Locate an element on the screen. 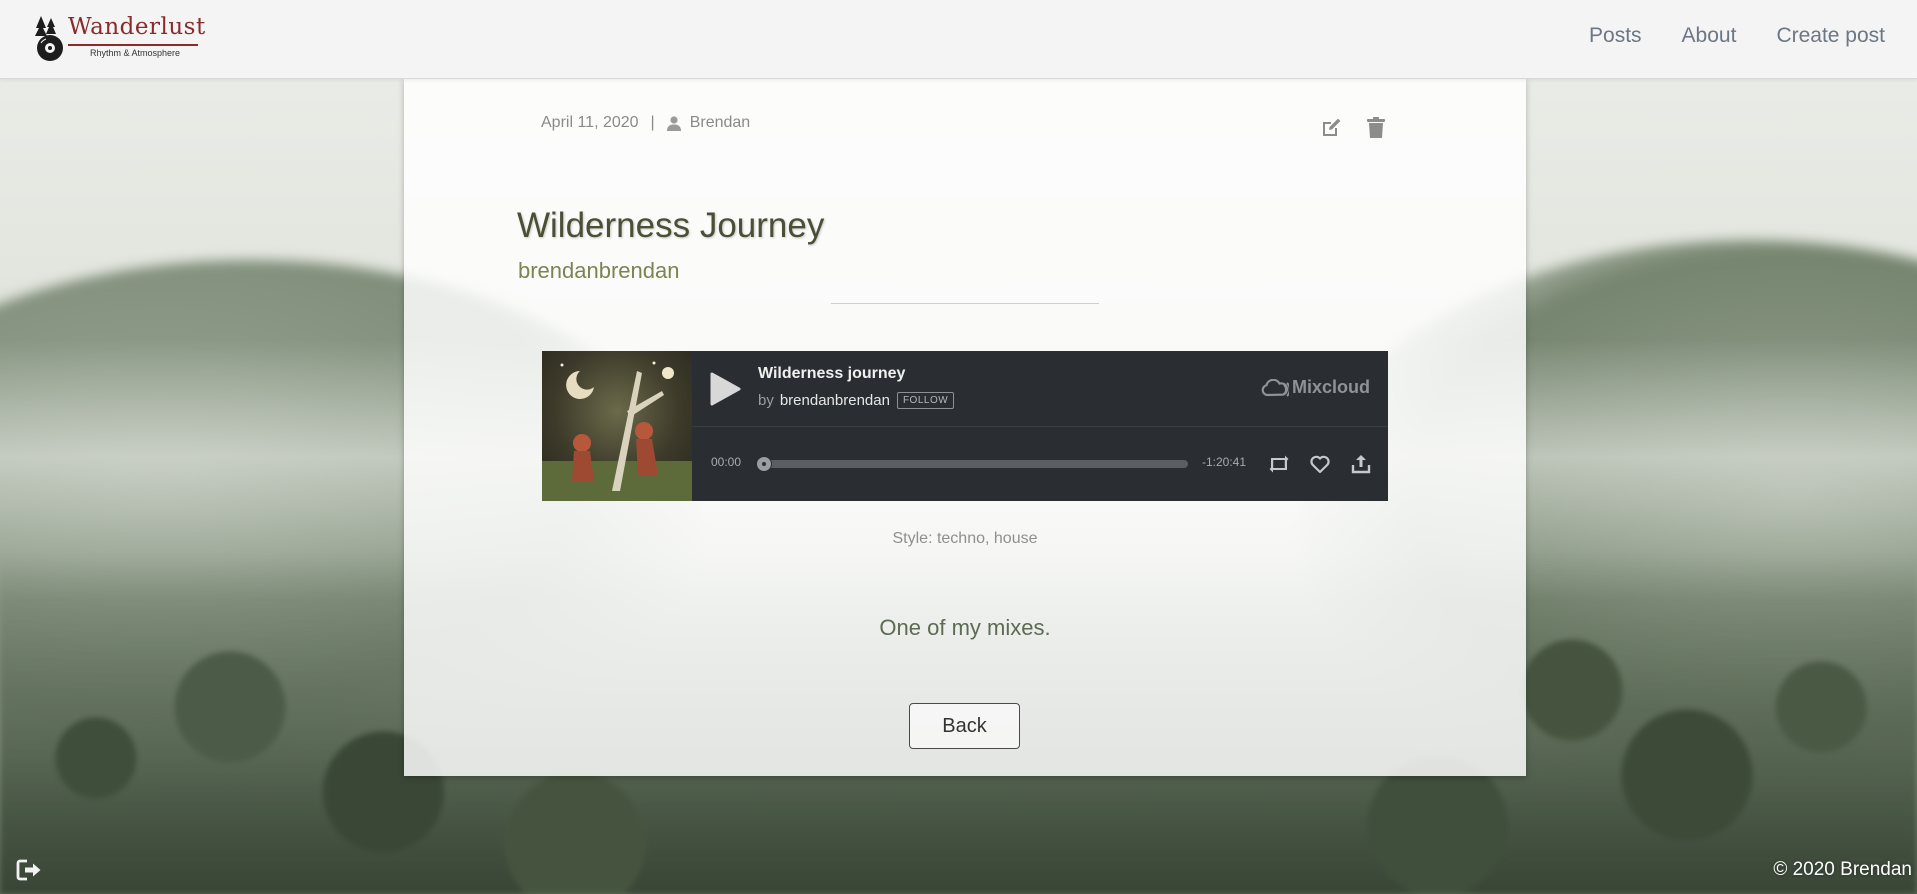  vinyl-tree-logo-icon is located at coordinates (49, 38).